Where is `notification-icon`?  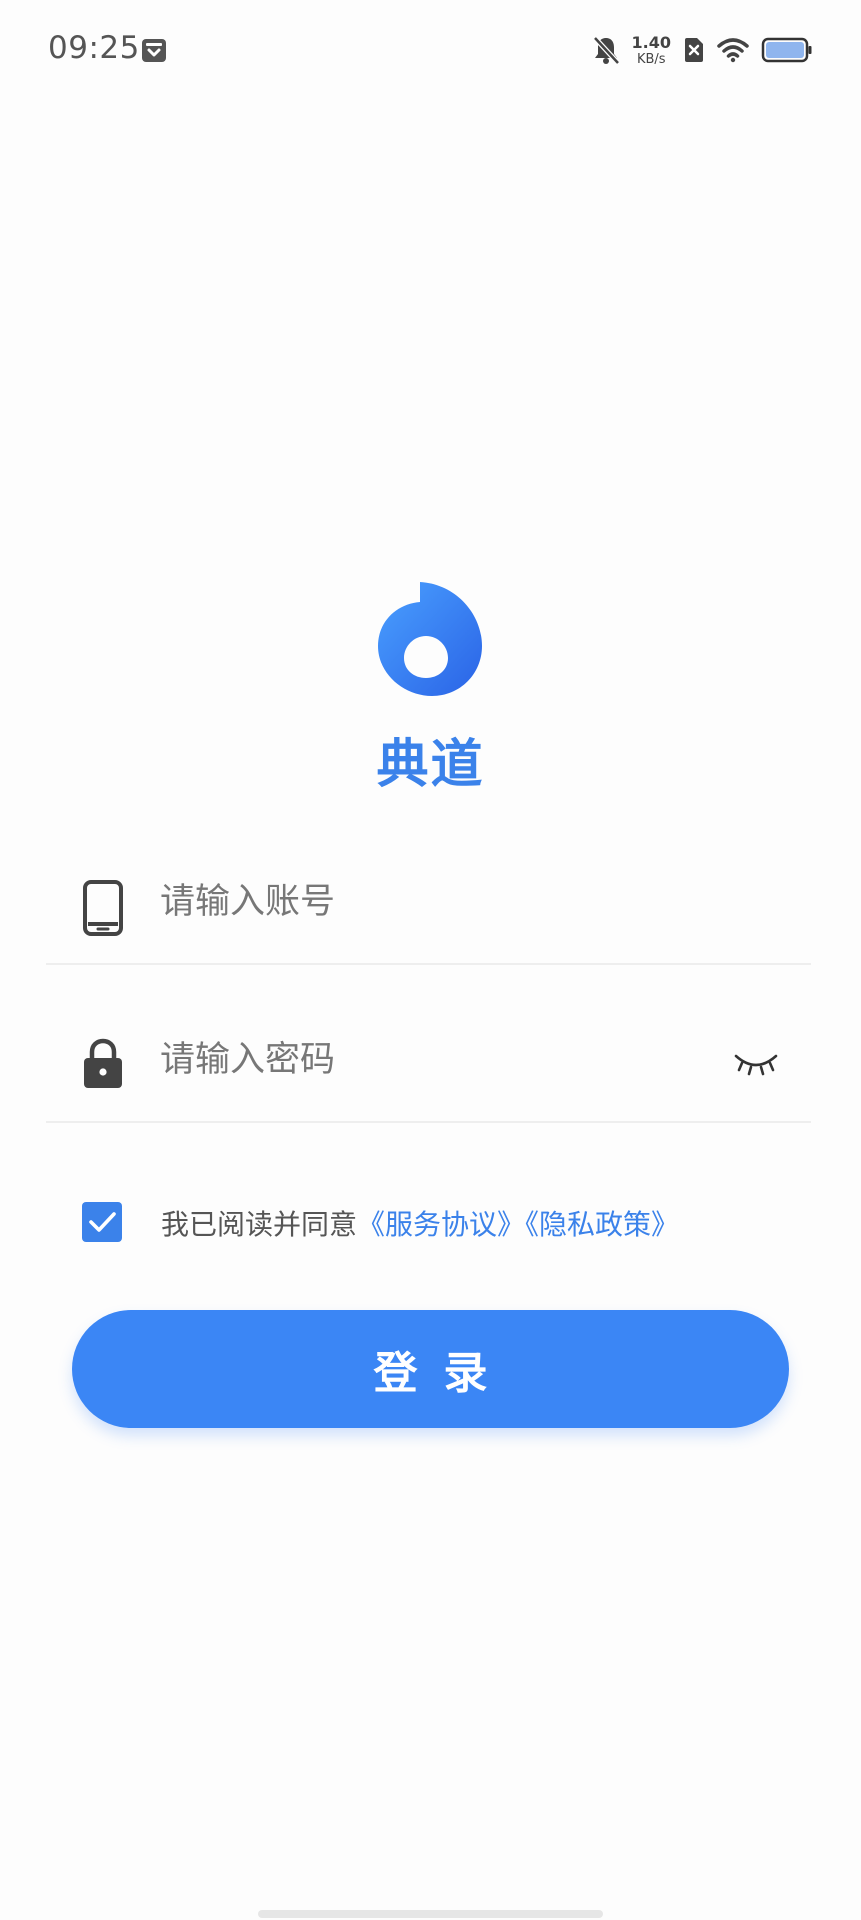 notification-icon is located at coordinates (154, 50).